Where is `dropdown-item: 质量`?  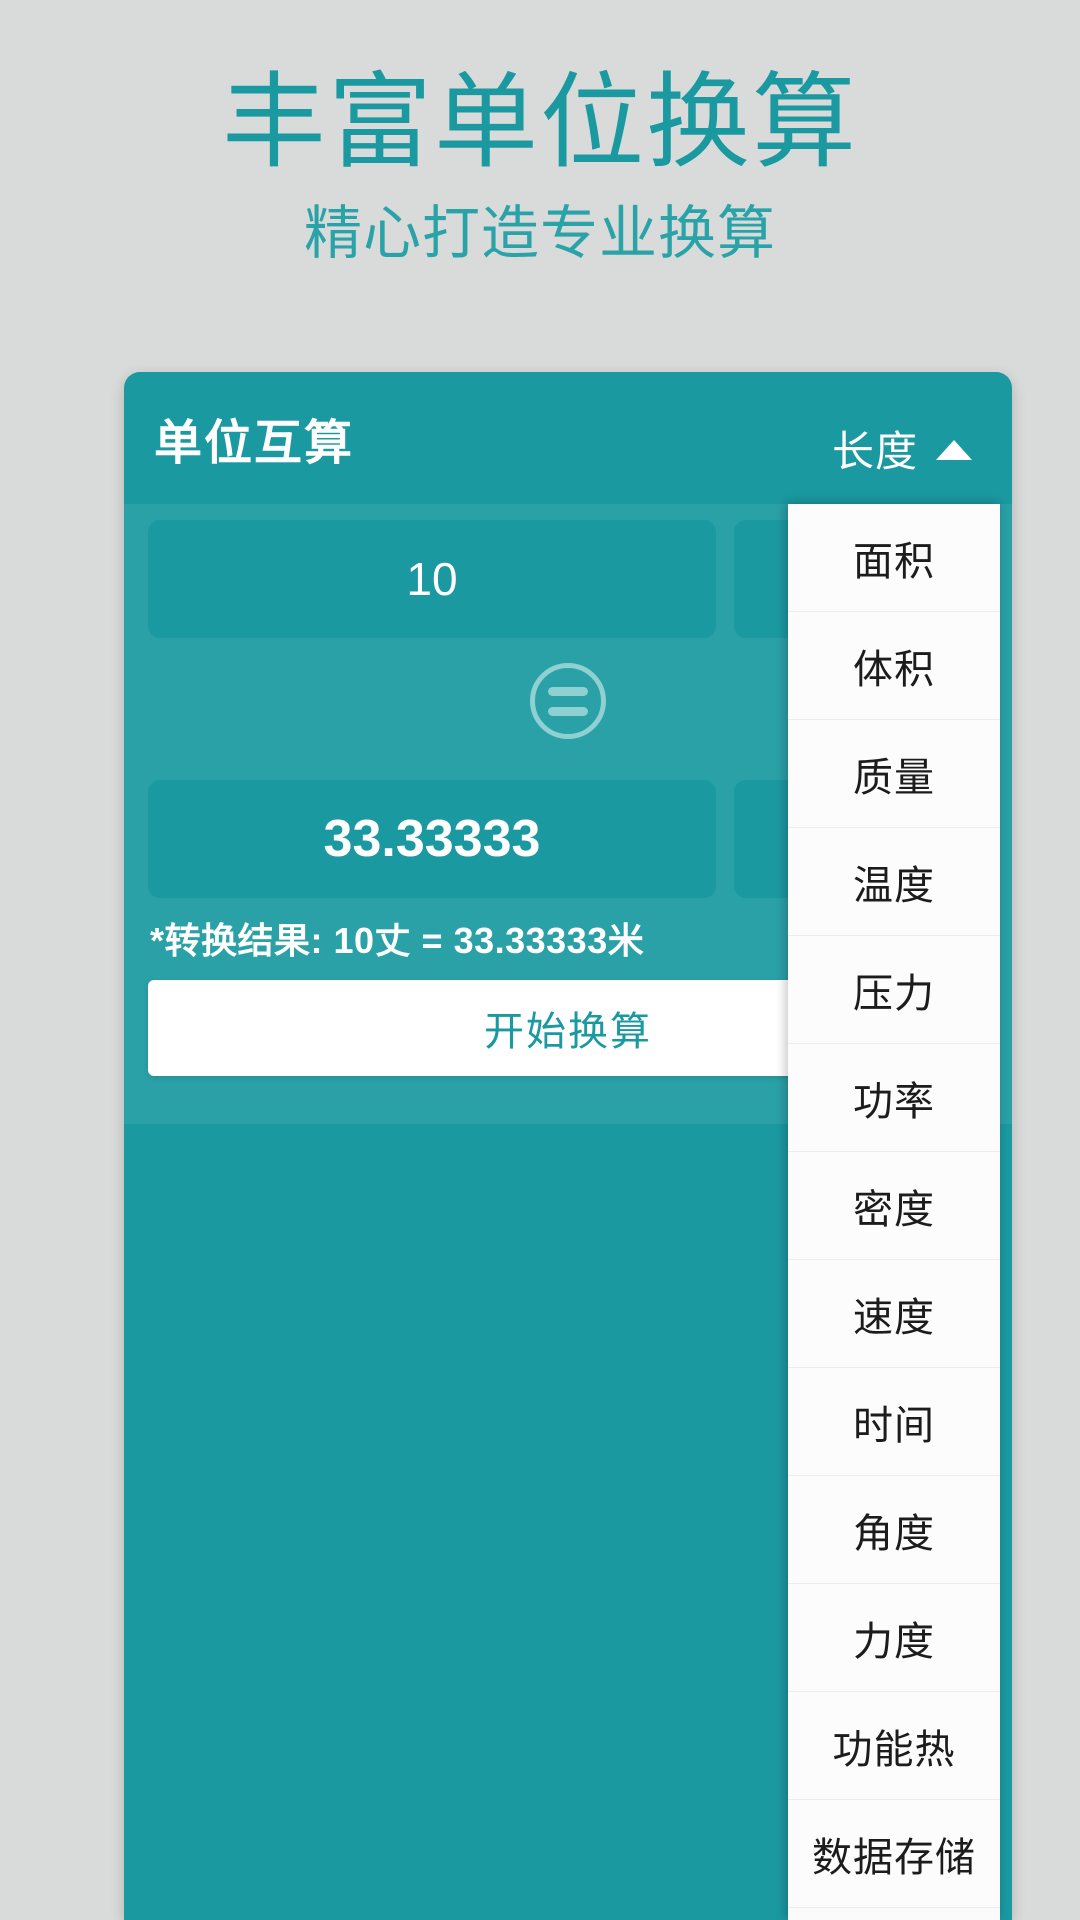
dropdown-item: 质量 is located at coordinates (894, 774).